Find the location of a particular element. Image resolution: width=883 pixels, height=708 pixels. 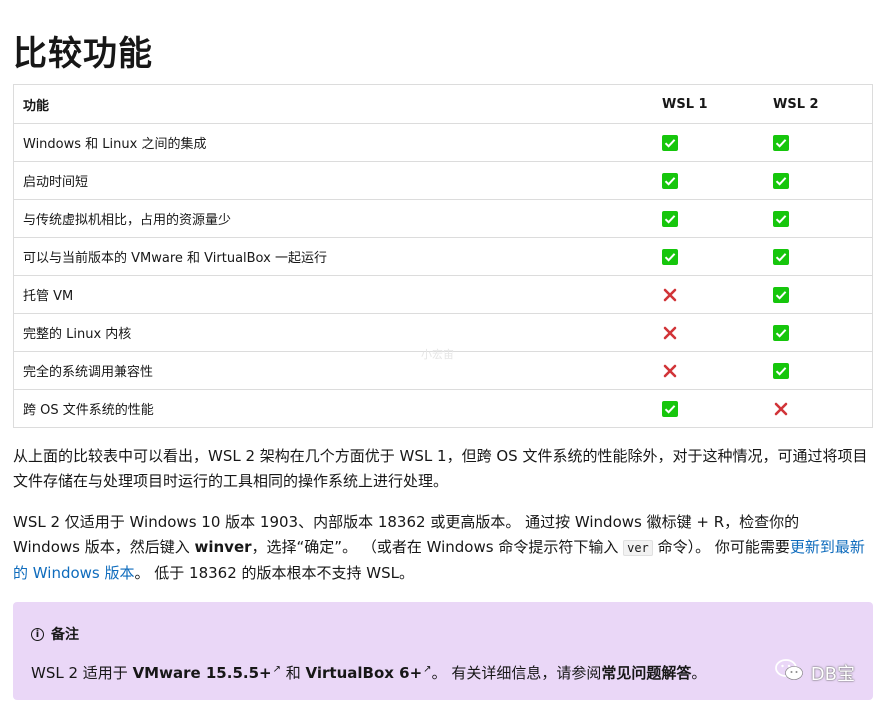

feature-cell: 完整的 Linux 内核 is located at coordinates (337, 332).